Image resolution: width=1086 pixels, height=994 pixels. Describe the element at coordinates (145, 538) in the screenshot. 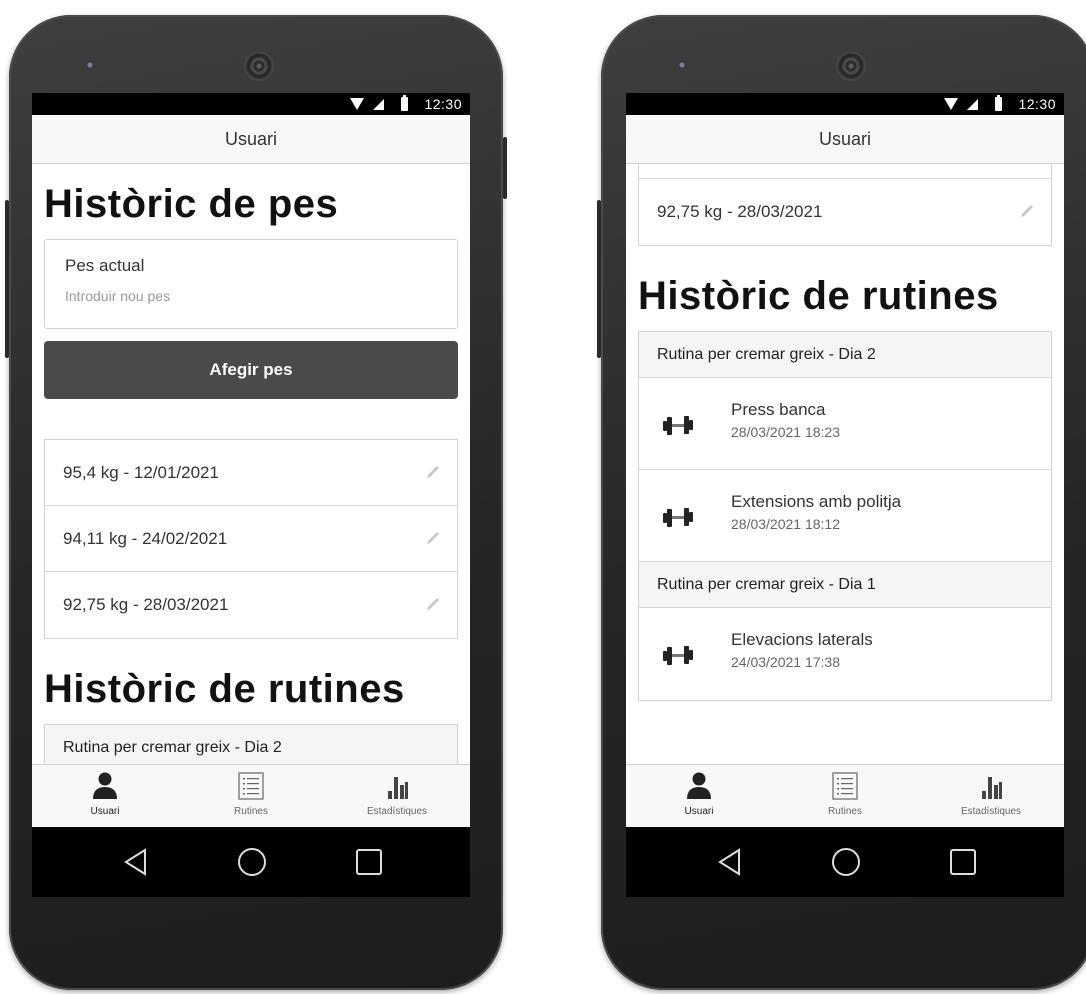

I see `weight-entry-text: 94,11 kg - 24/02/2021` at that location.